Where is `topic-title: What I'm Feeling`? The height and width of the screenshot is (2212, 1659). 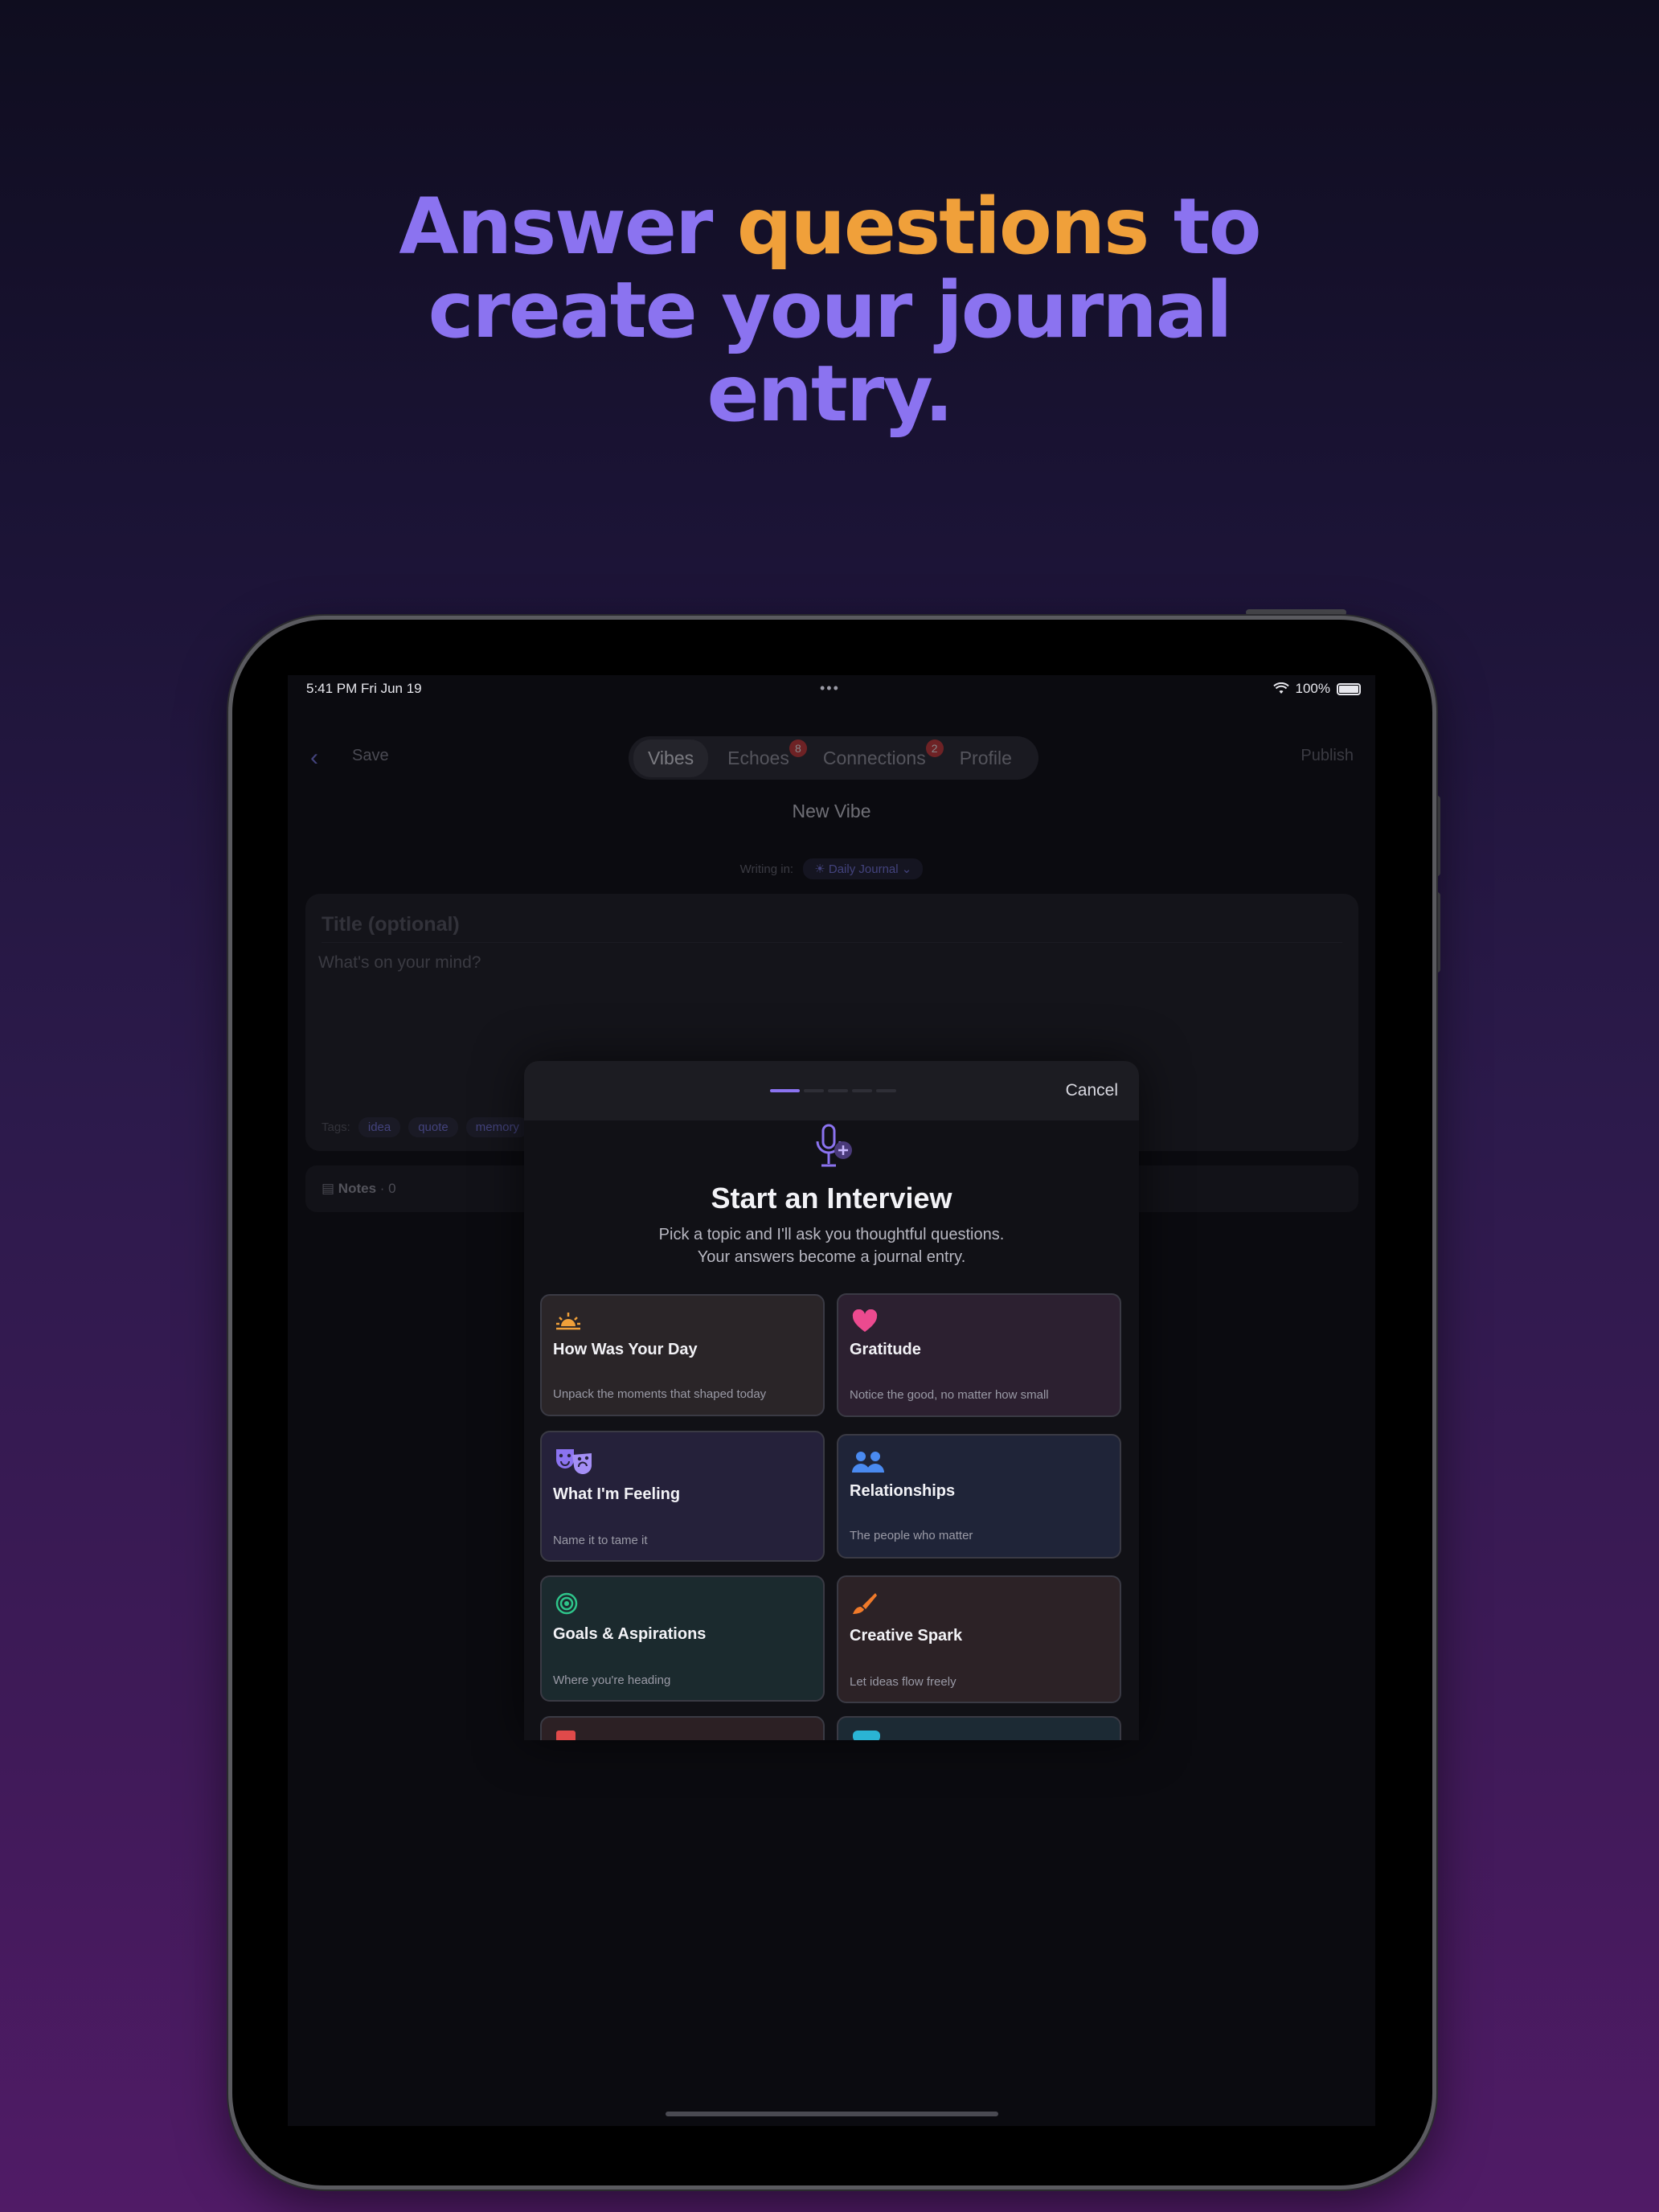 topic-title: What I'm Feeling is located at coordinates (617, 1494).